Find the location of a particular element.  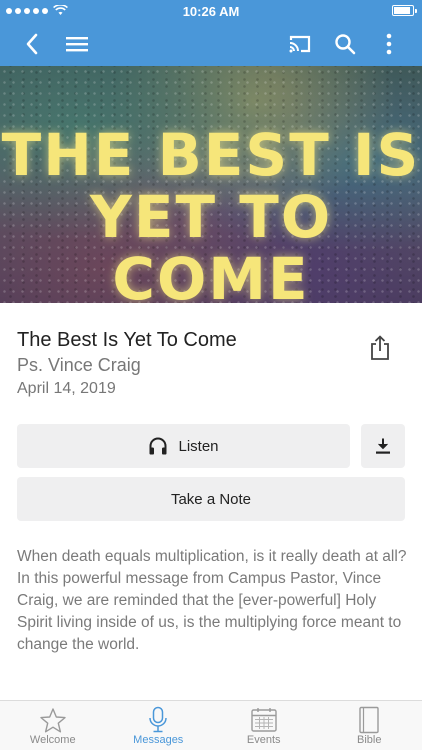

cast-button is located at coordinates (300, 44).